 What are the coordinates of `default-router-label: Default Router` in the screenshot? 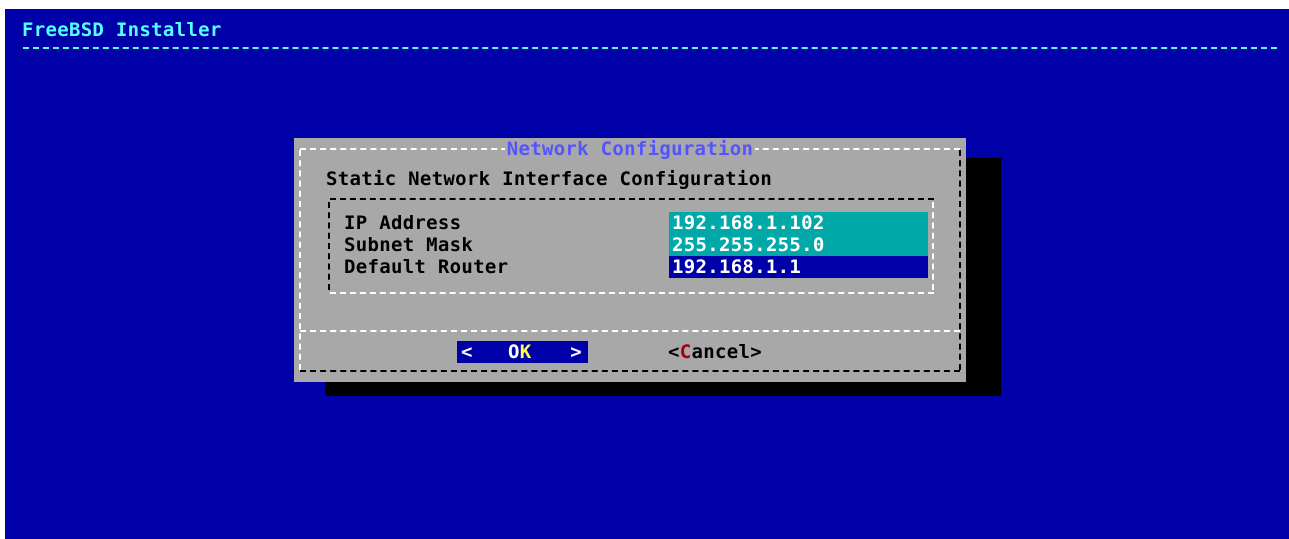 It's located at (426, 267).